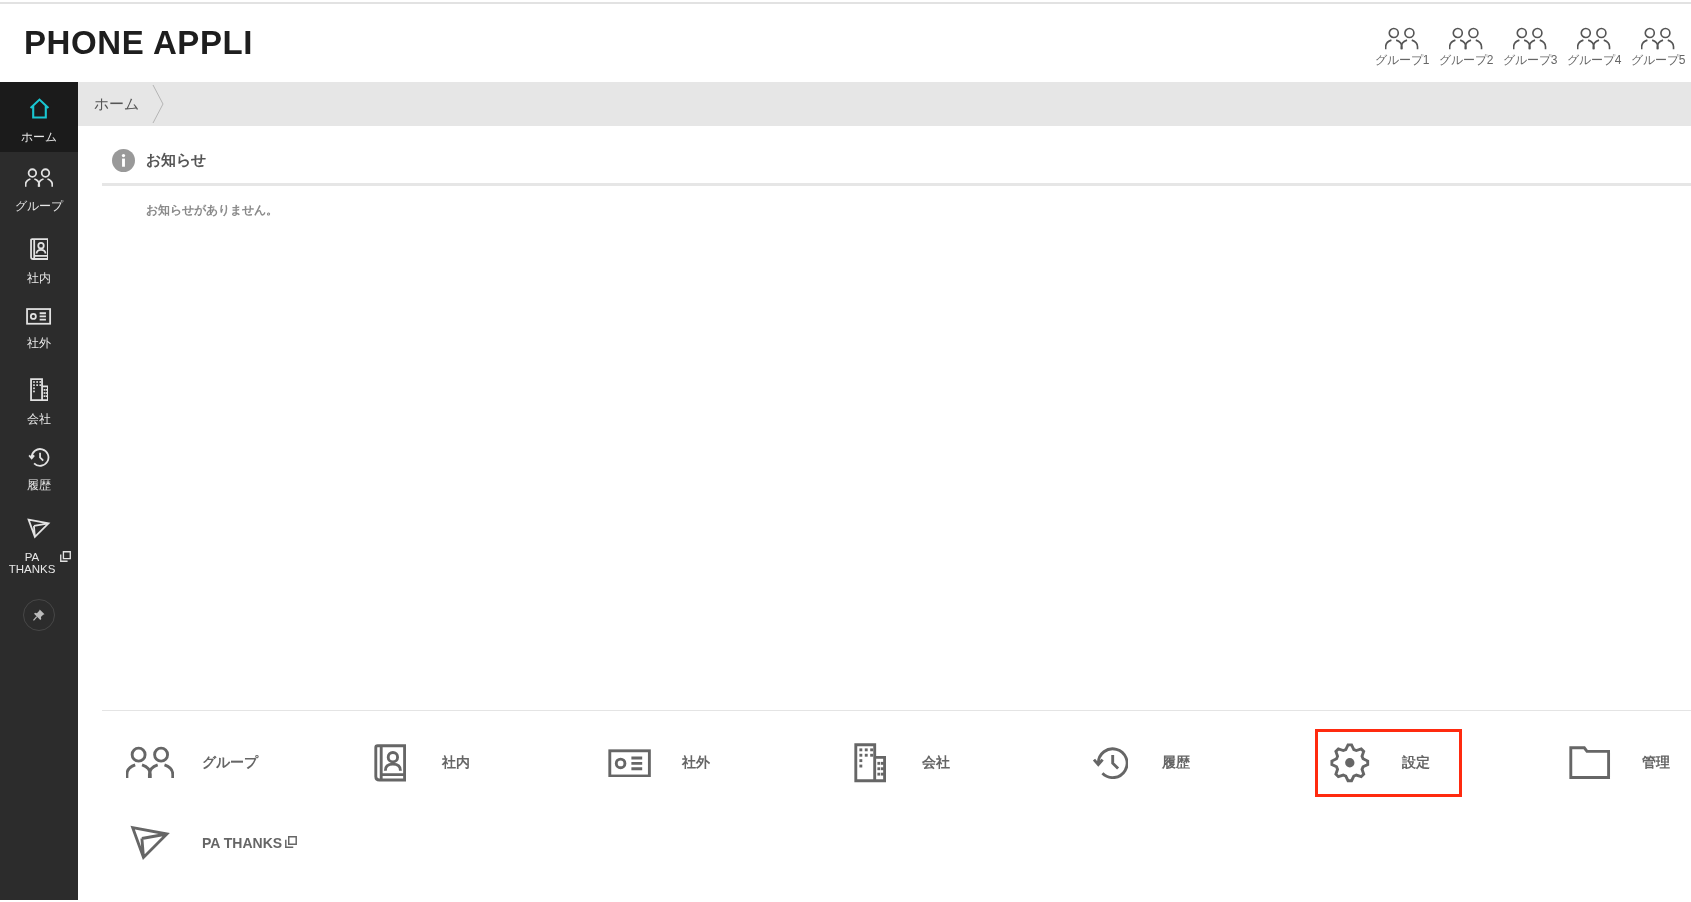 The width and height of the screenshot is (1691, 902). I want to click on sidebar-item: 履歴, so click(39, 467).